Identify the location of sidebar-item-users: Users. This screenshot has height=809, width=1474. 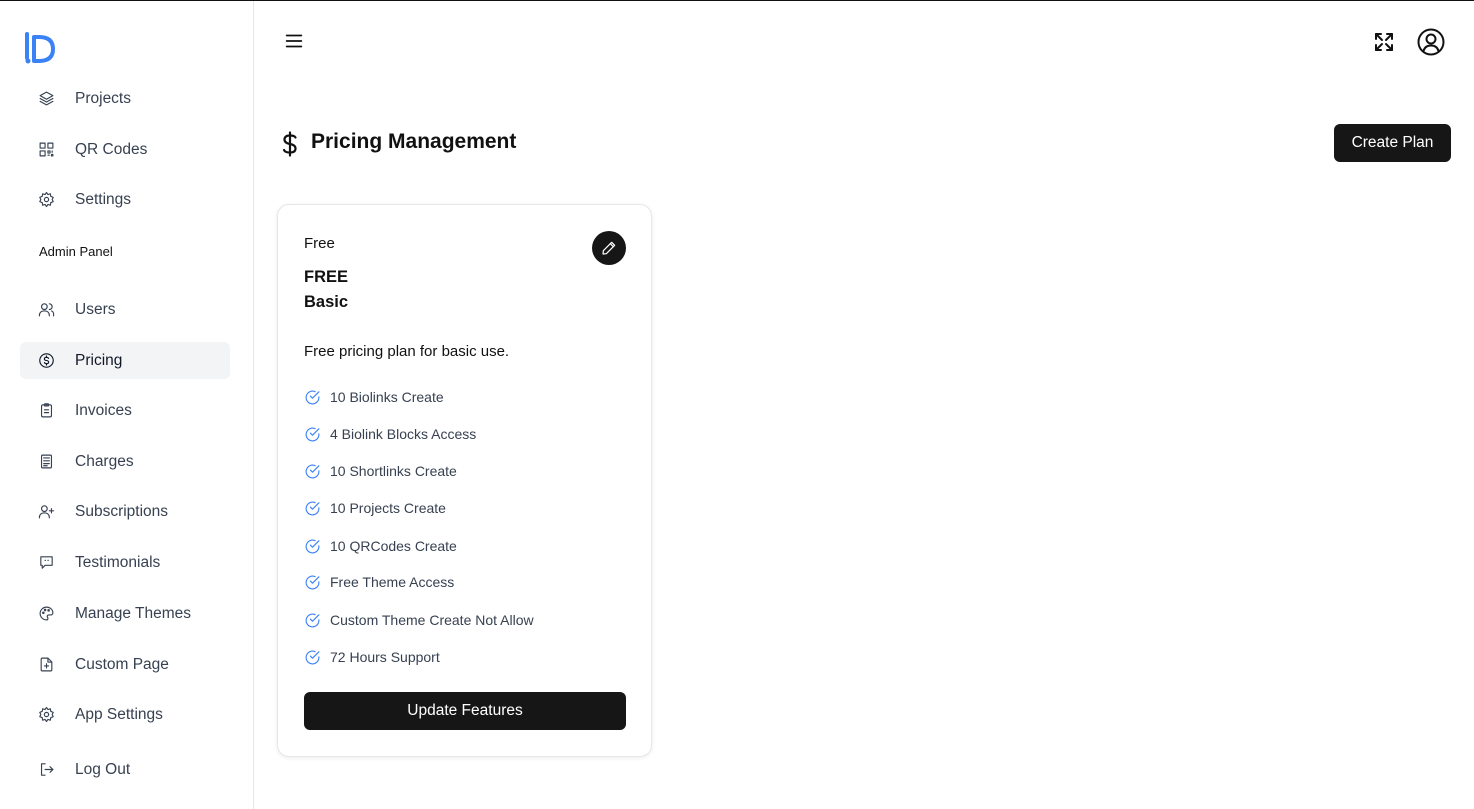
(125, 309).